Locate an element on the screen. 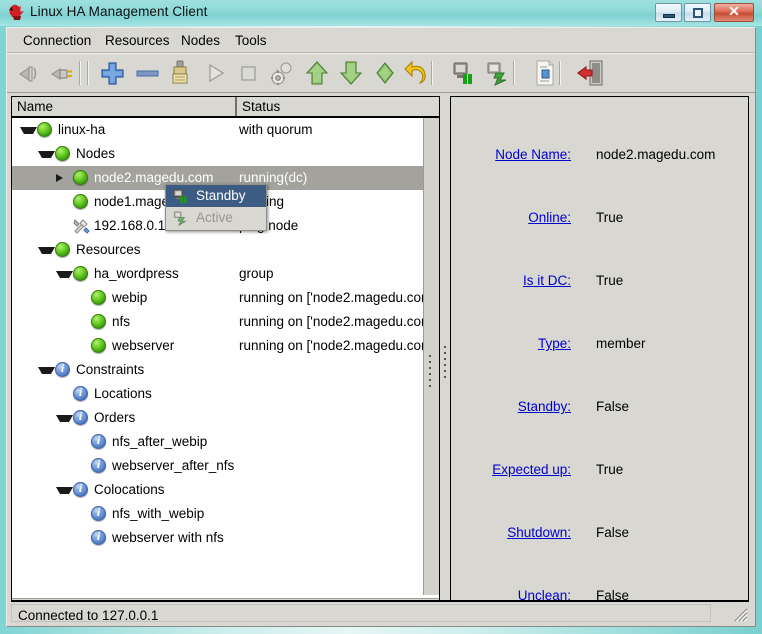 The height and width of the screenshot is (634, 762). migrate-diamond-icon is located at coordinates (385, 73).